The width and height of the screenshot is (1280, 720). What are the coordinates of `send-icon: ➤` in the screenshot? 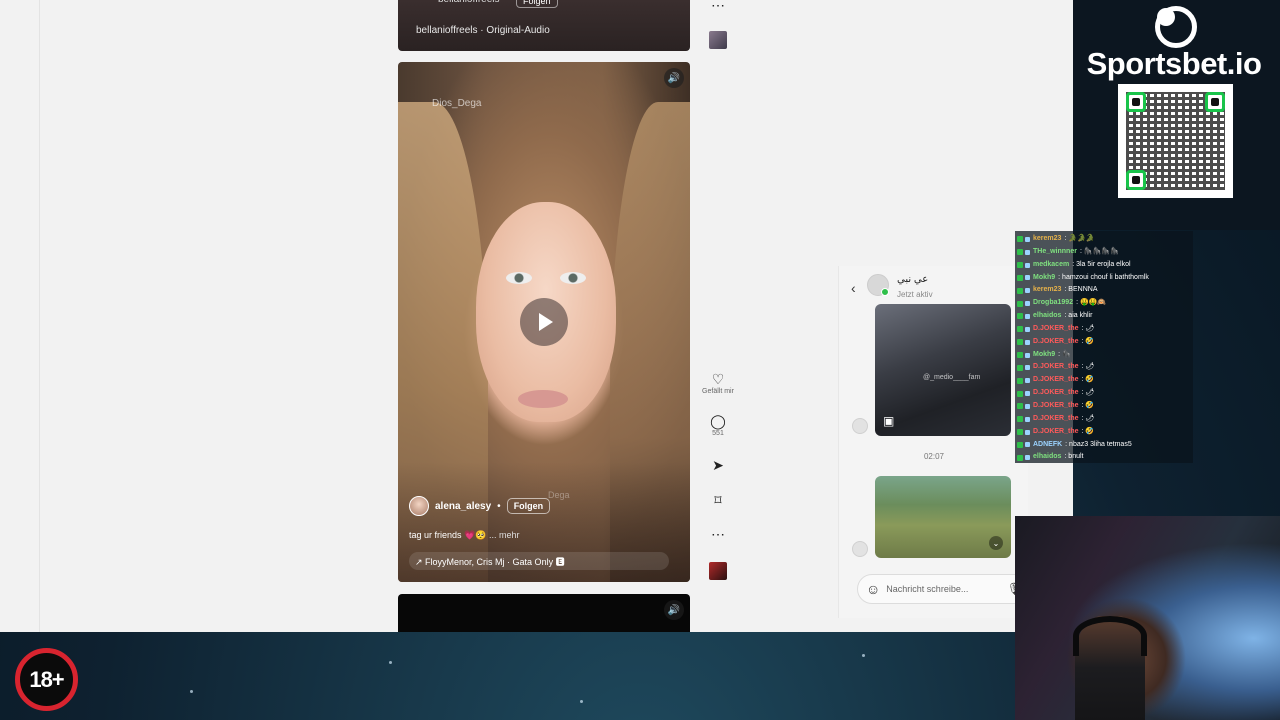 It's located at (718, 465).